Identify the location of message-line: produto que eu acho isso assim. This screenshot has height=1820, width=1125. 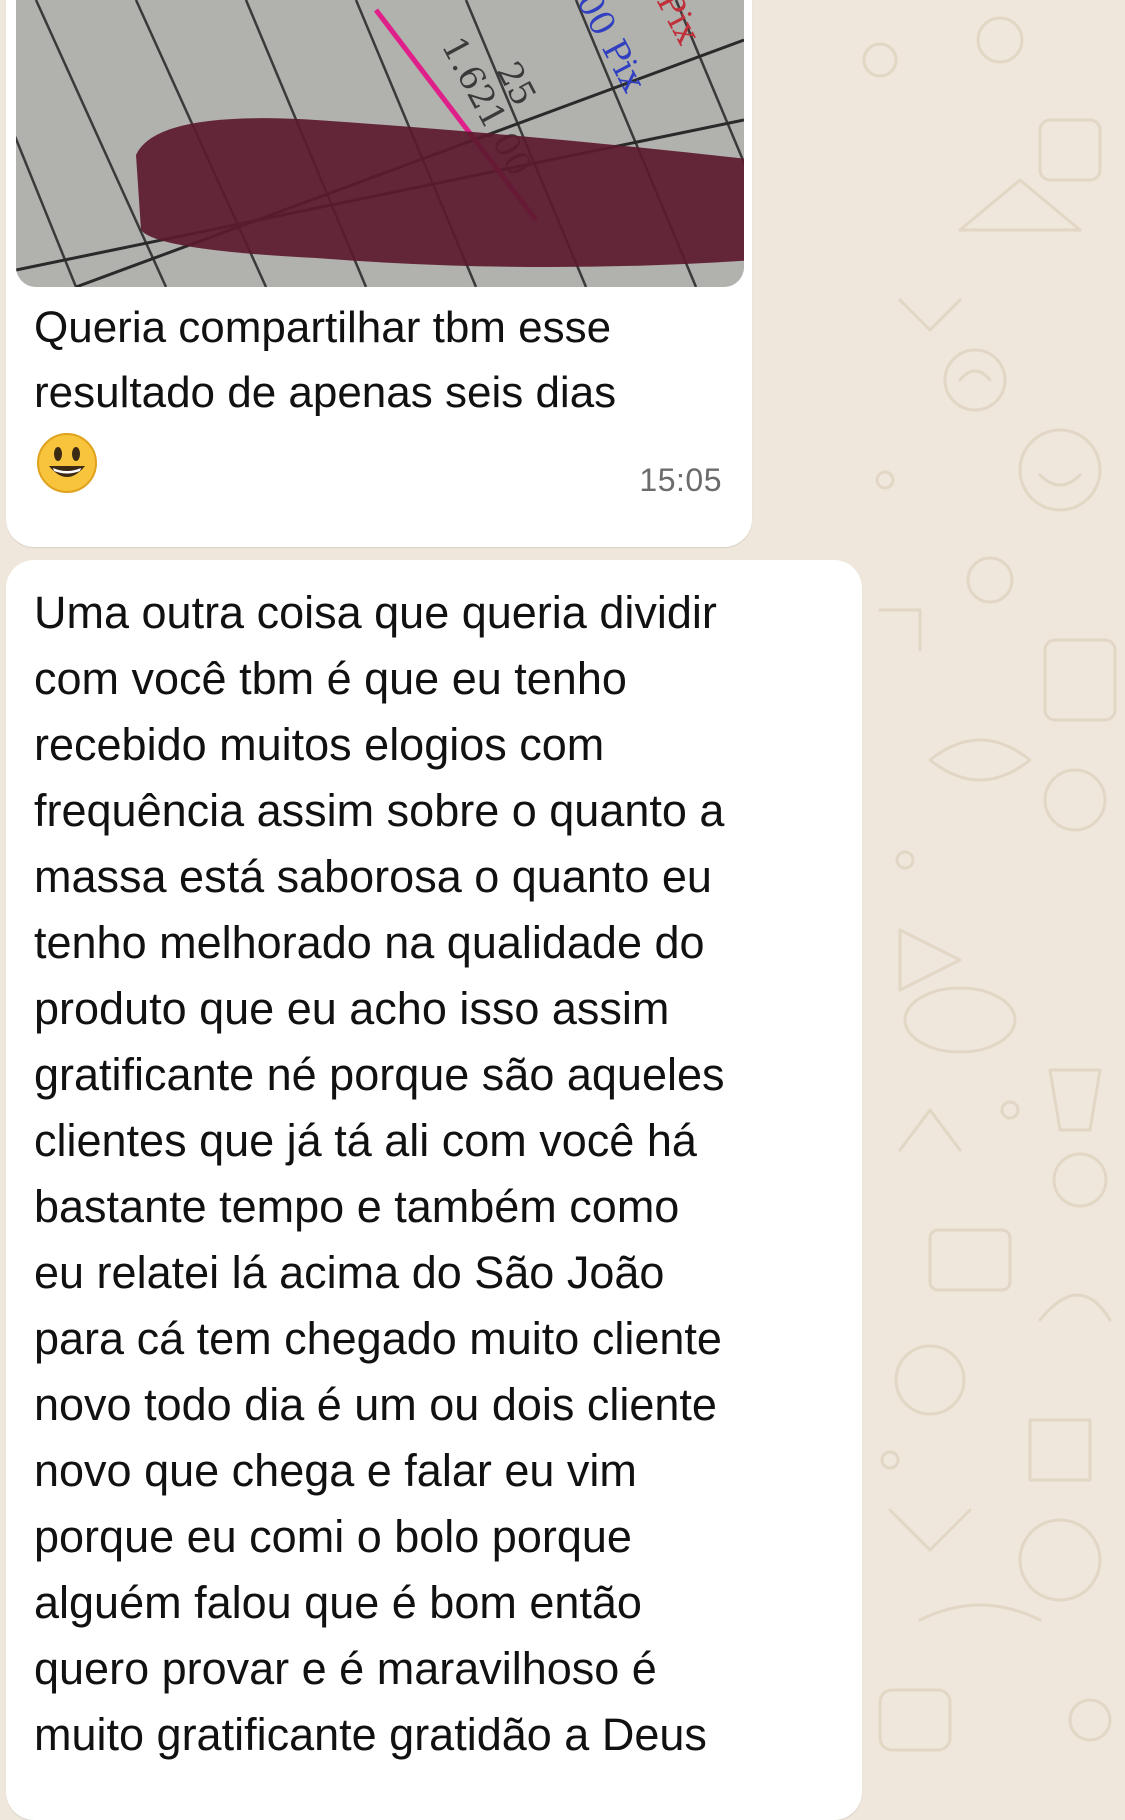
(352, 1008).